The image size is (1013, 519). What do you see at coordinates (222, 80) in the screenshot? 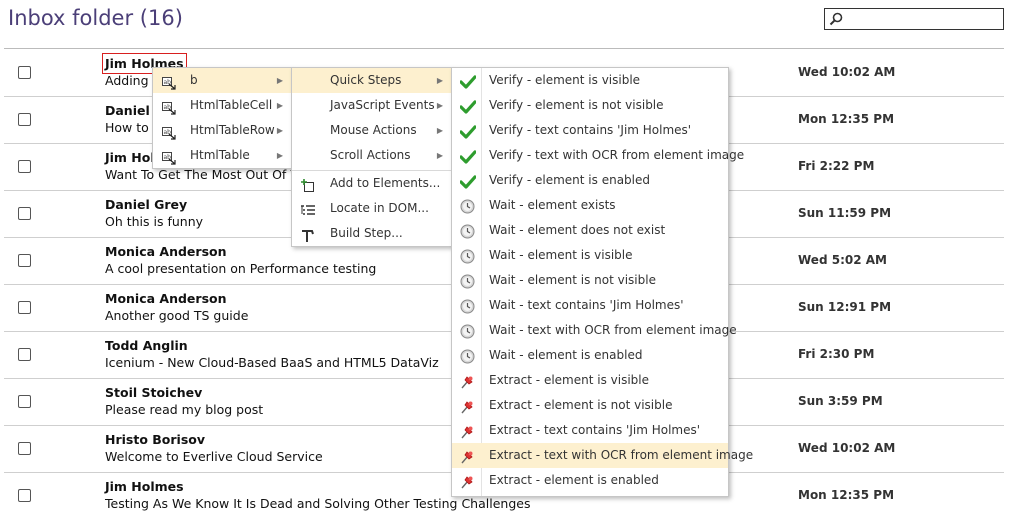
I see `menu-item-element-b: ab b ▶` at bounding box center [222, 80].